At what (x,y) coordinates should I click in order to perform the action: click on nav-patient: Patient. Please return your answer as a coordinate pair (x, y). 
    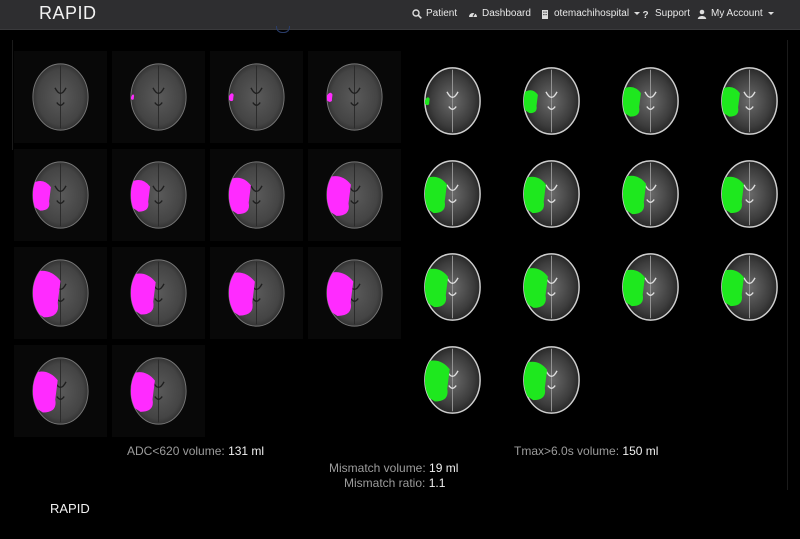
    Looking at the image, I should click on (434, 13).